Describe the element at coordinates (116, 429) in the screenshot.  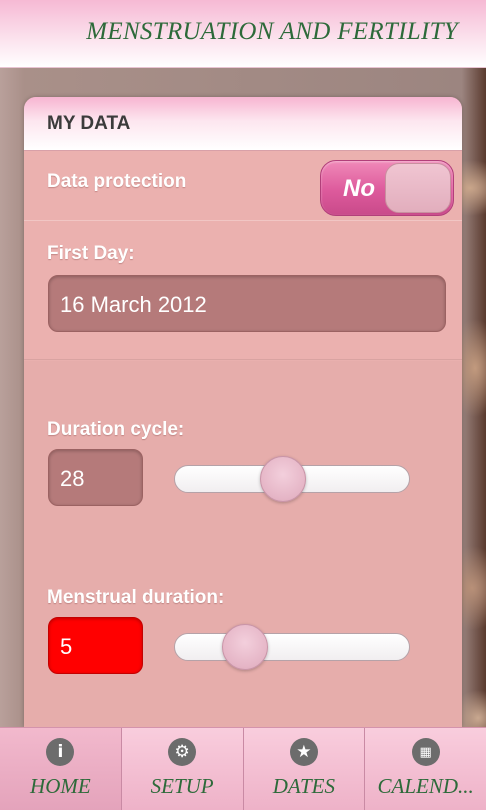
I see `duration-cycle-label: Duration cycle:` at that location.